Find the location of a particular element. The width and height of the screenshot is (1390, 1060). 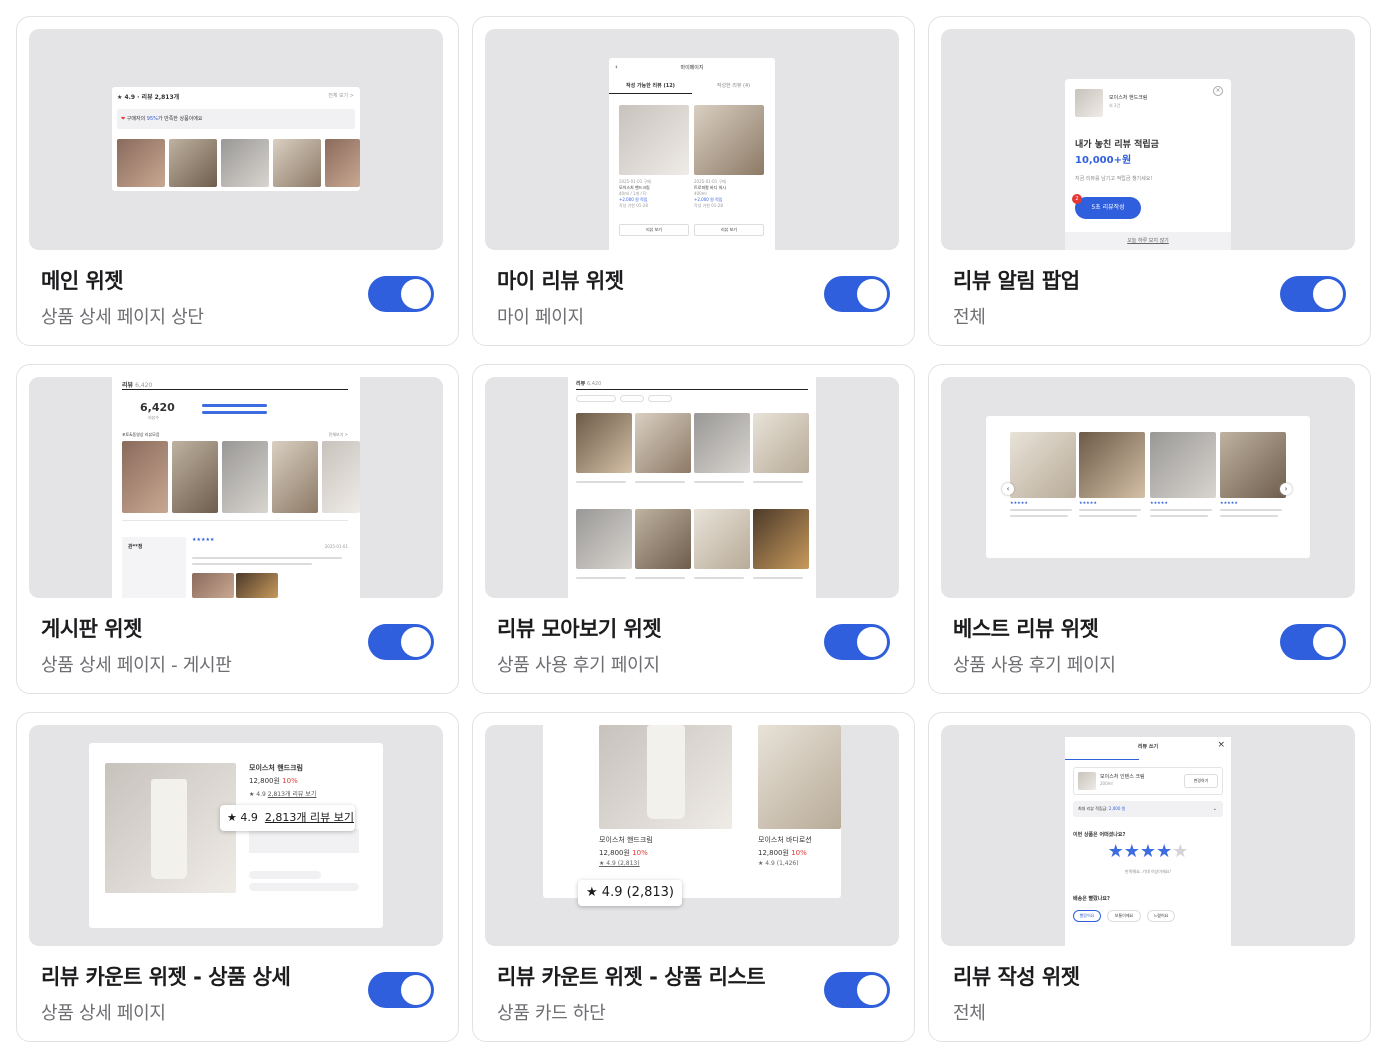

delivery-option-normal: 보통이에요 is located at coordinates (1124, 916).